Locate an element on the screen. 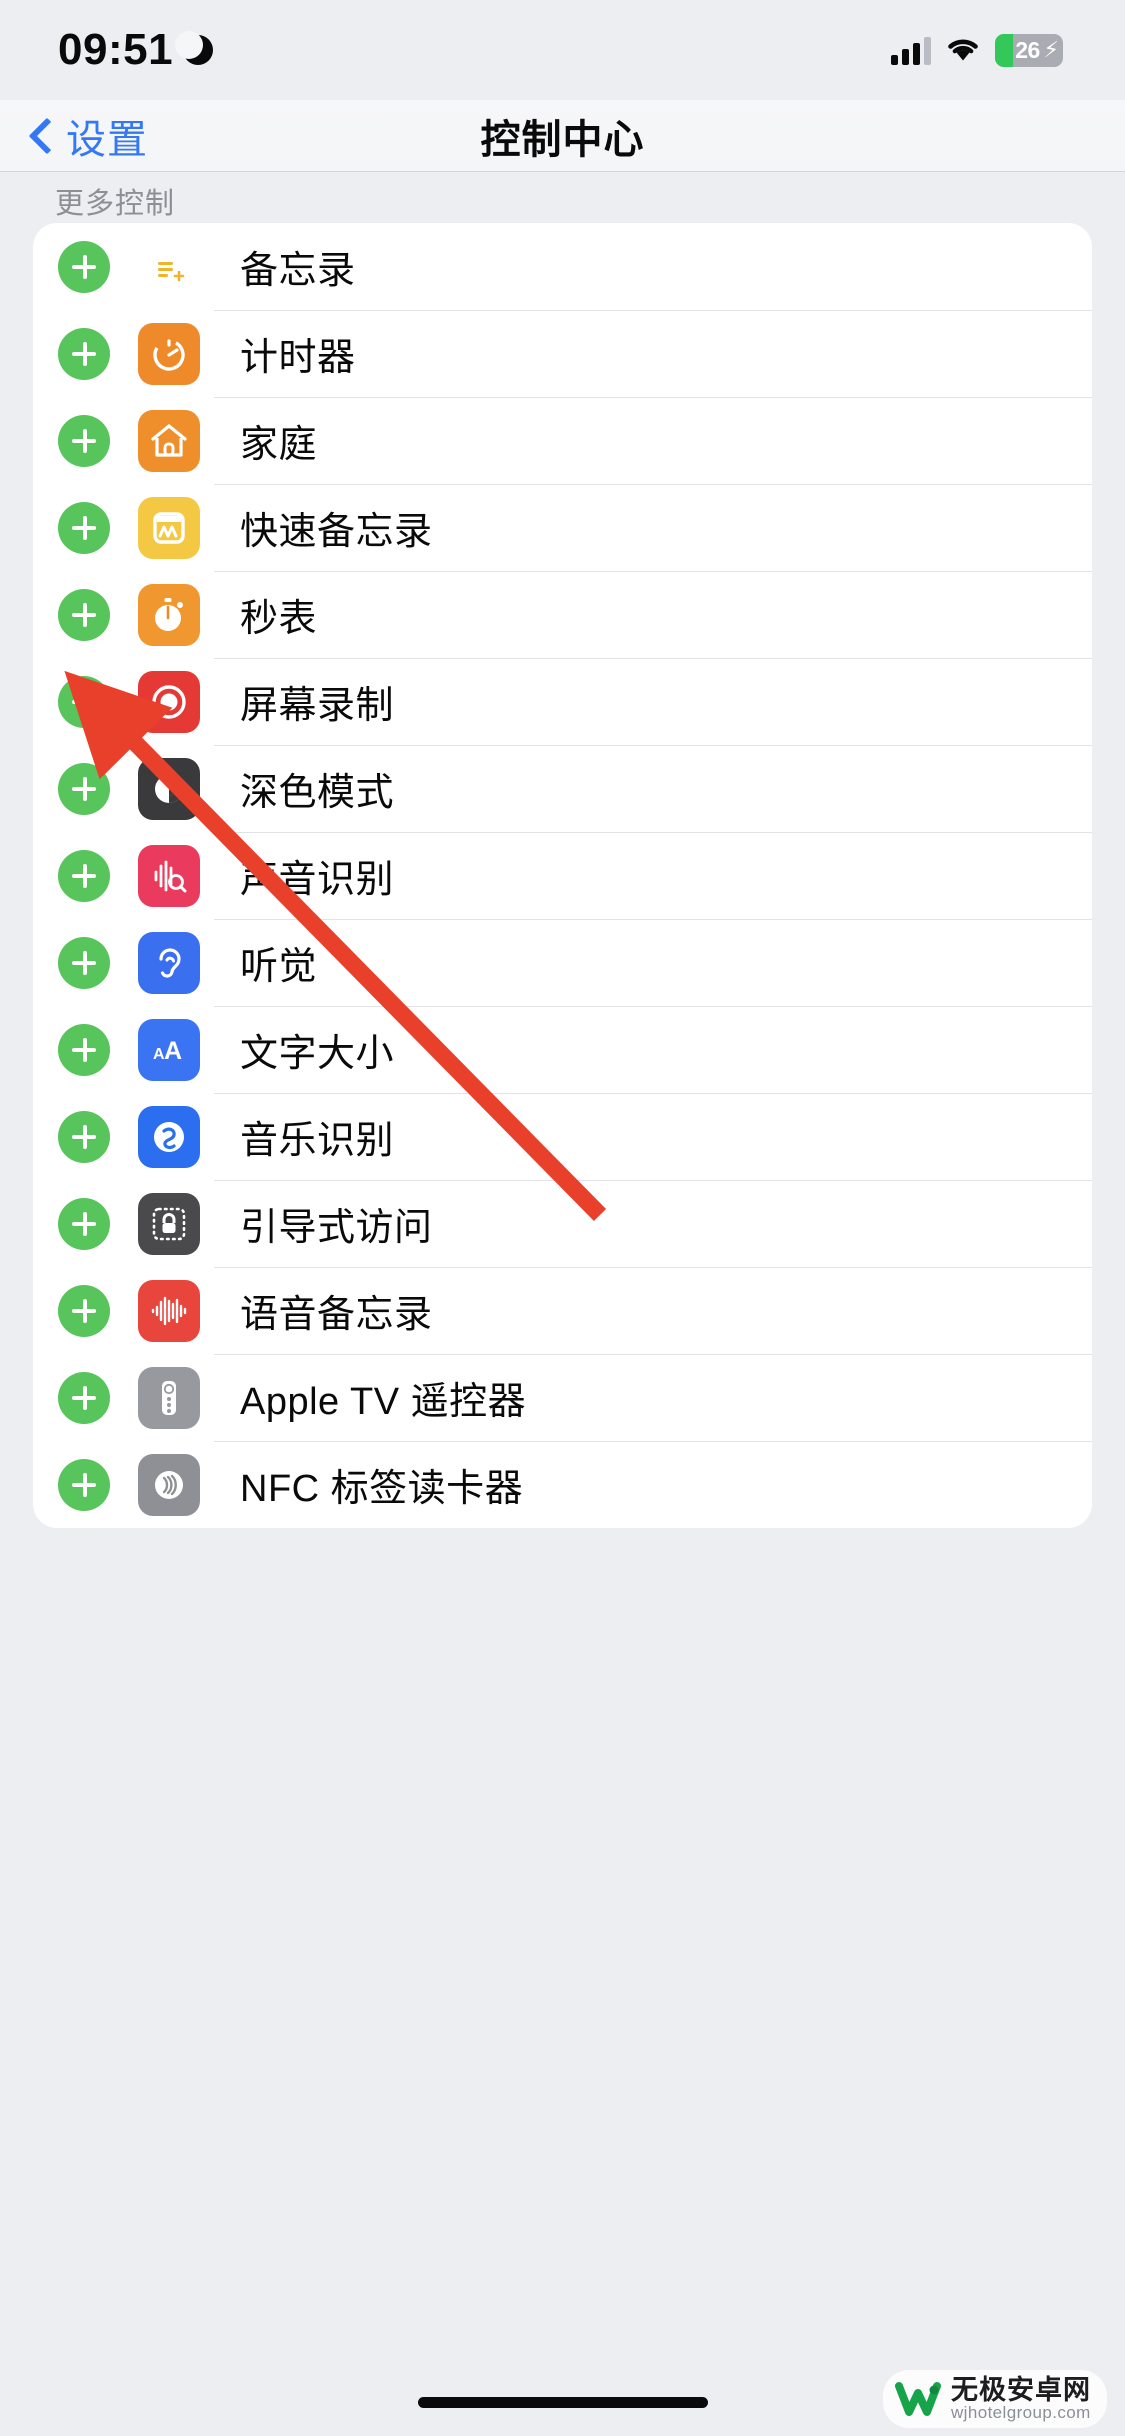 The image size is (1125, 2436). nfc-reader-icon is located at coordinates (169, 1484).